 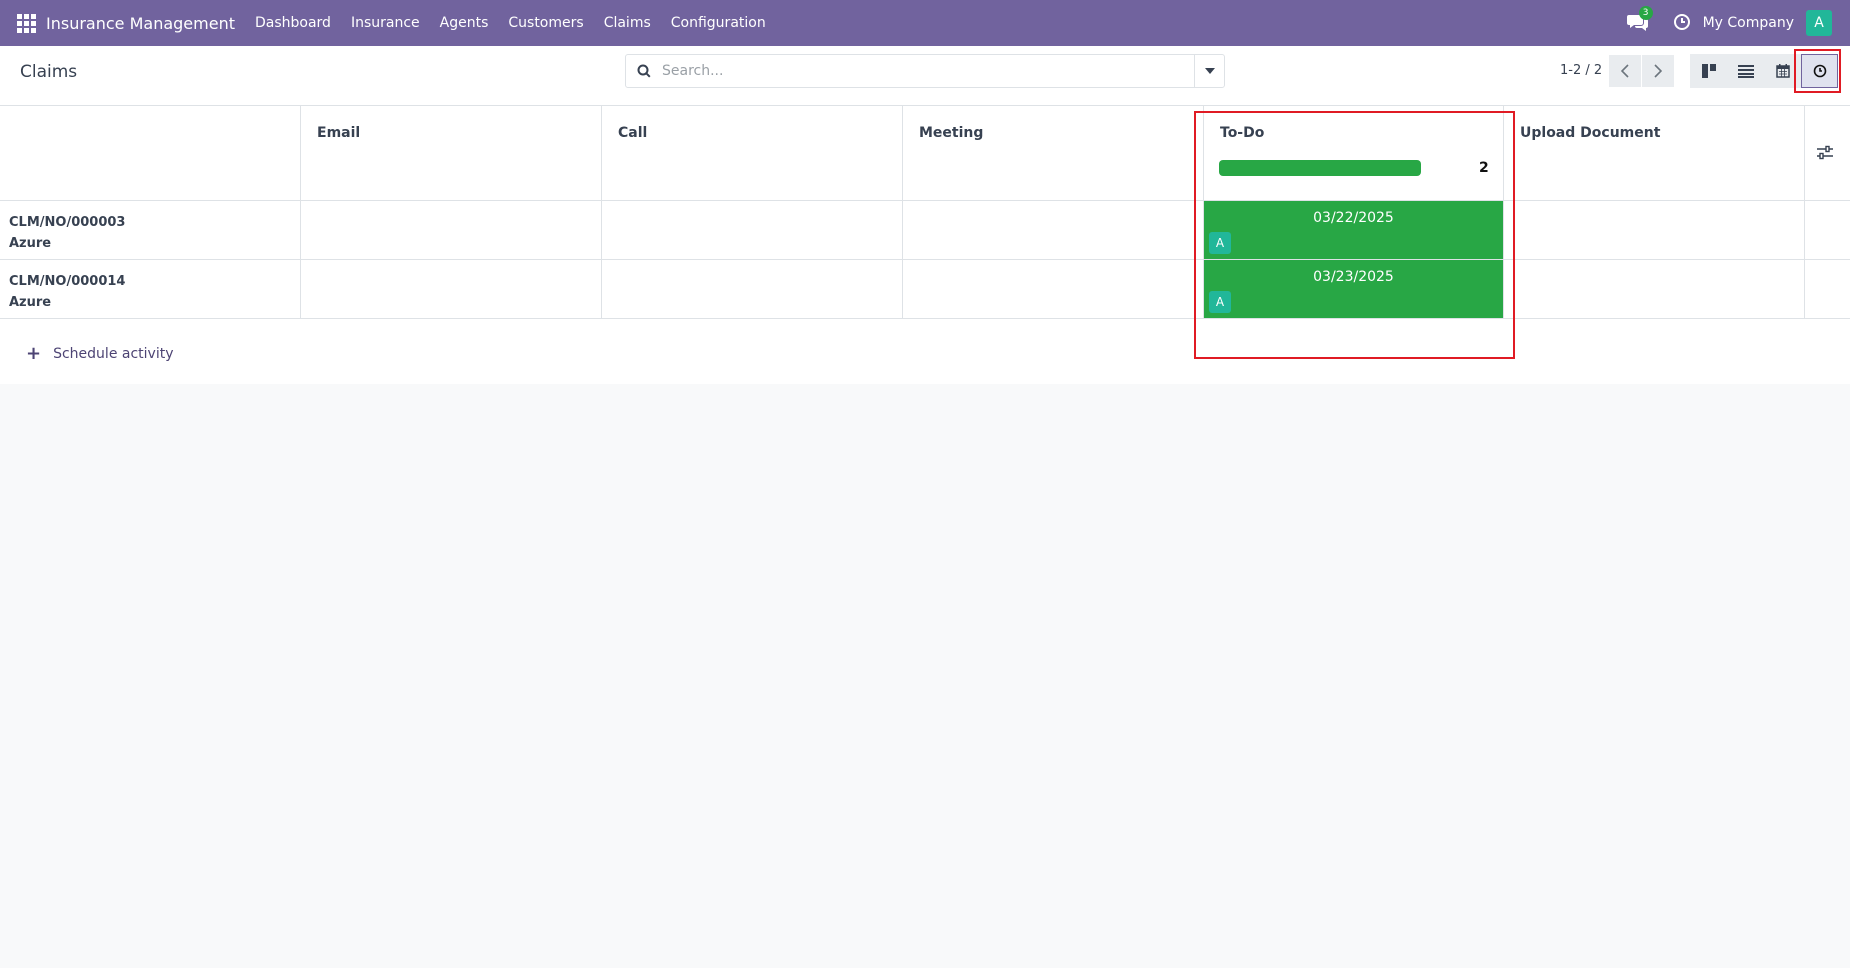 I want to click on chevron-left-icon, so click(x=1625, y=71).